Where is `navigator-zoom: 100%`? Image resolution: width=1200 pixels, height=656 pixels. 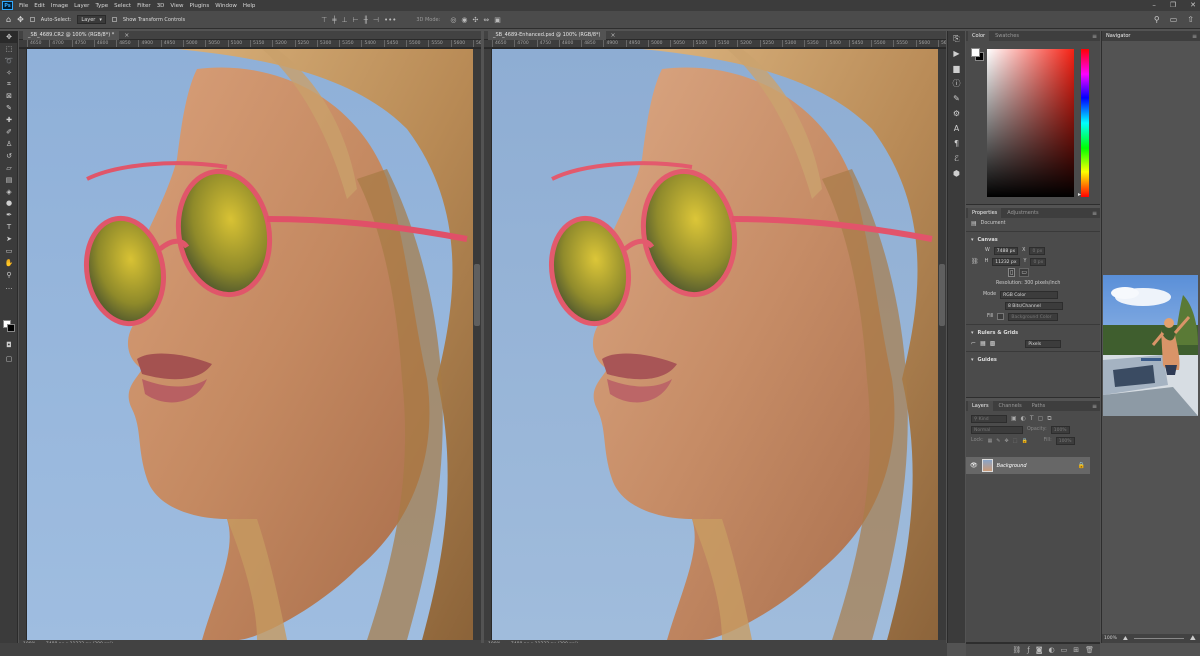 navigator-zoom: 100% is located at coordinates (1110, 638).